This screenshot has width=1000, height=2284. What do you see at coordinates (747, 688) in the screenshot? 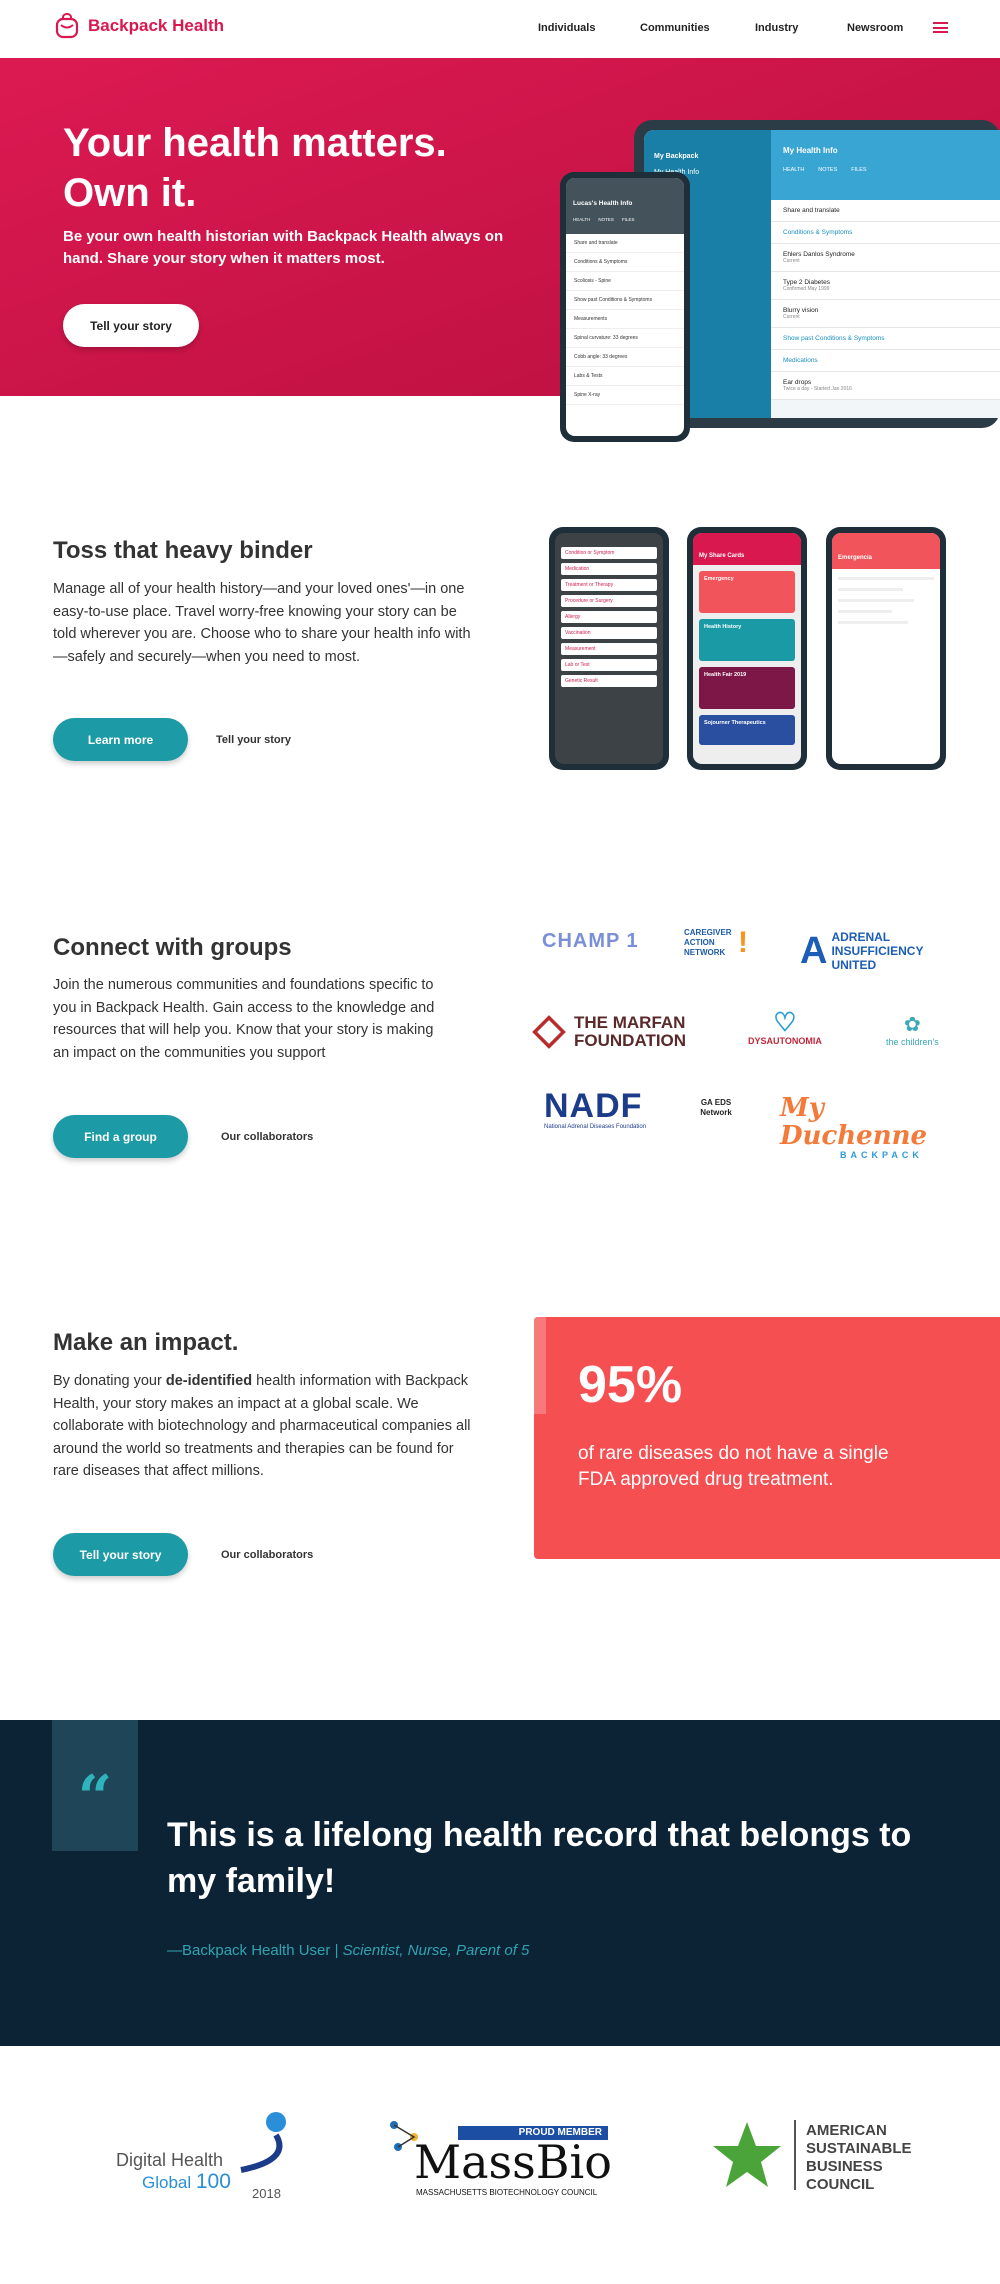
I see `share-card: Health Fair 2019` at bounding box center [747, 688].